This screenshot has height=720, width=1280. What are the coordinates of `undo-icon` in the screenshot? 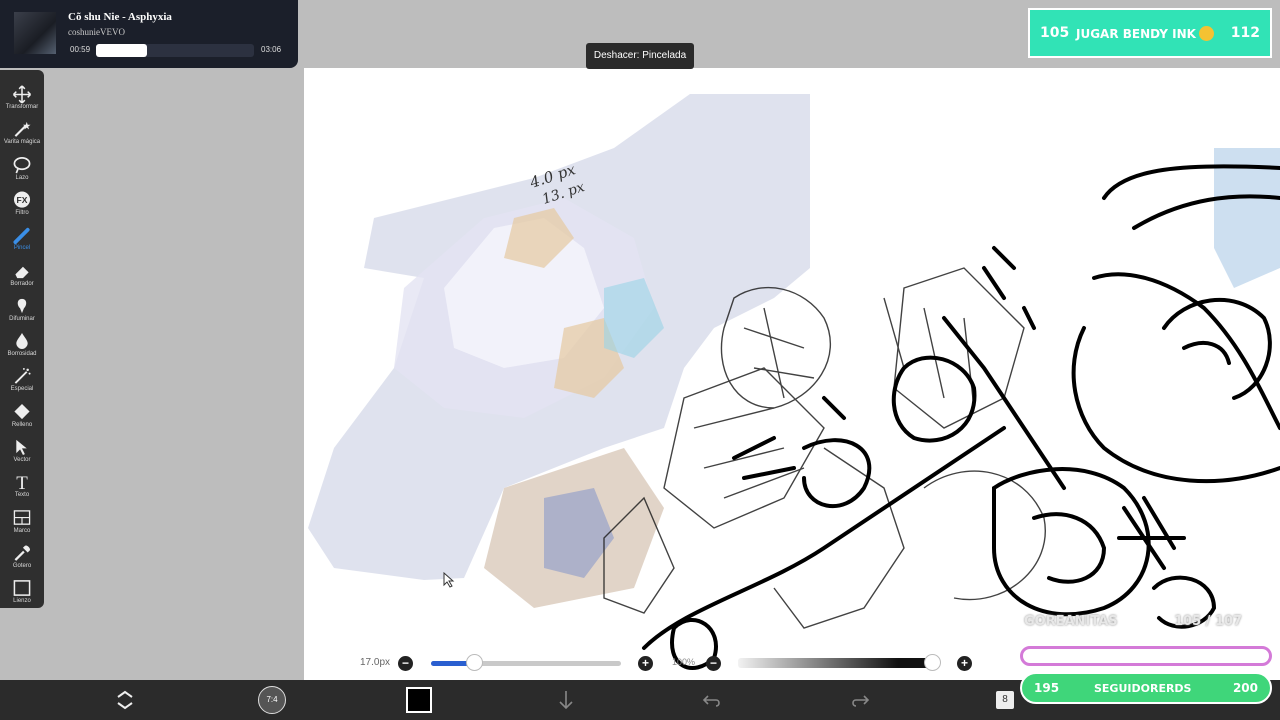 It's located at (711, 701).